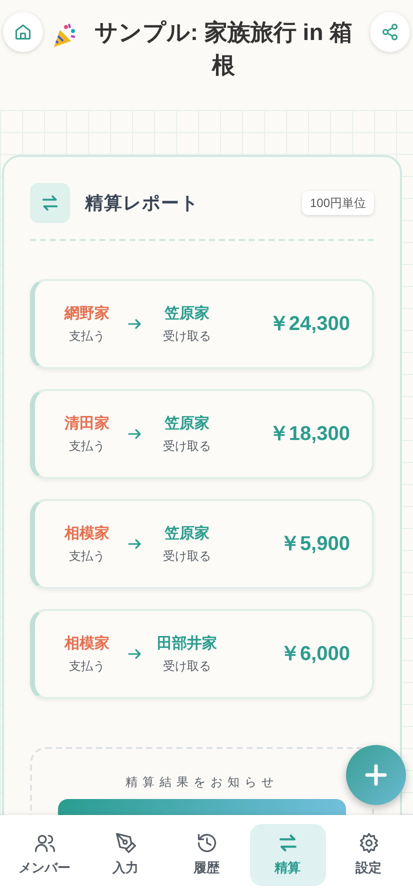 The width and height of the screenshot is (413, 895). I want to click on share-button, so click(390, 32).